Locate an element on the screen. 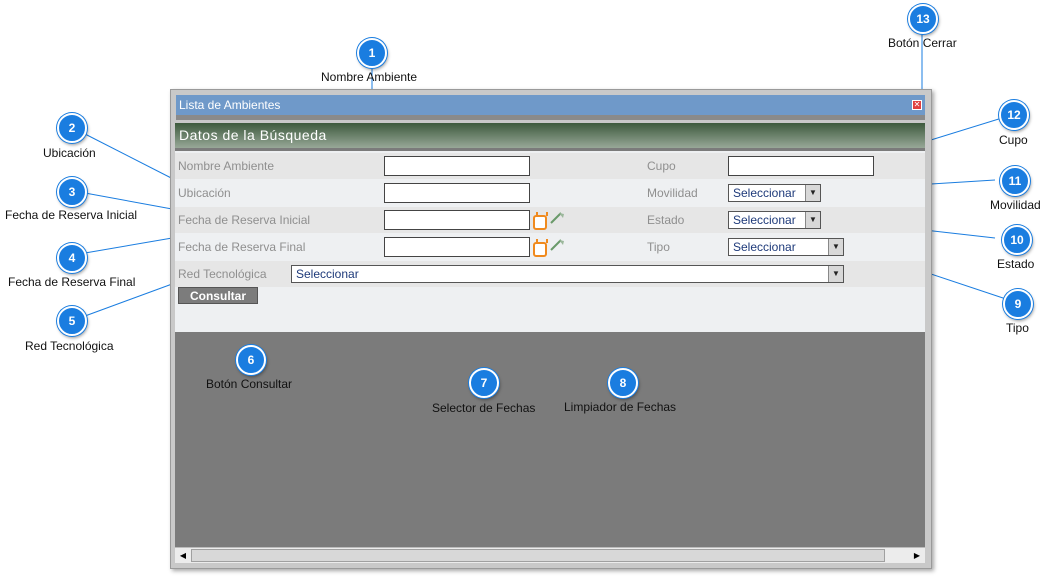 Image resolution: width=1045 pixels, height=581 pixels. annotation-label-12: Cupo is located at coordinates (1013, 140).